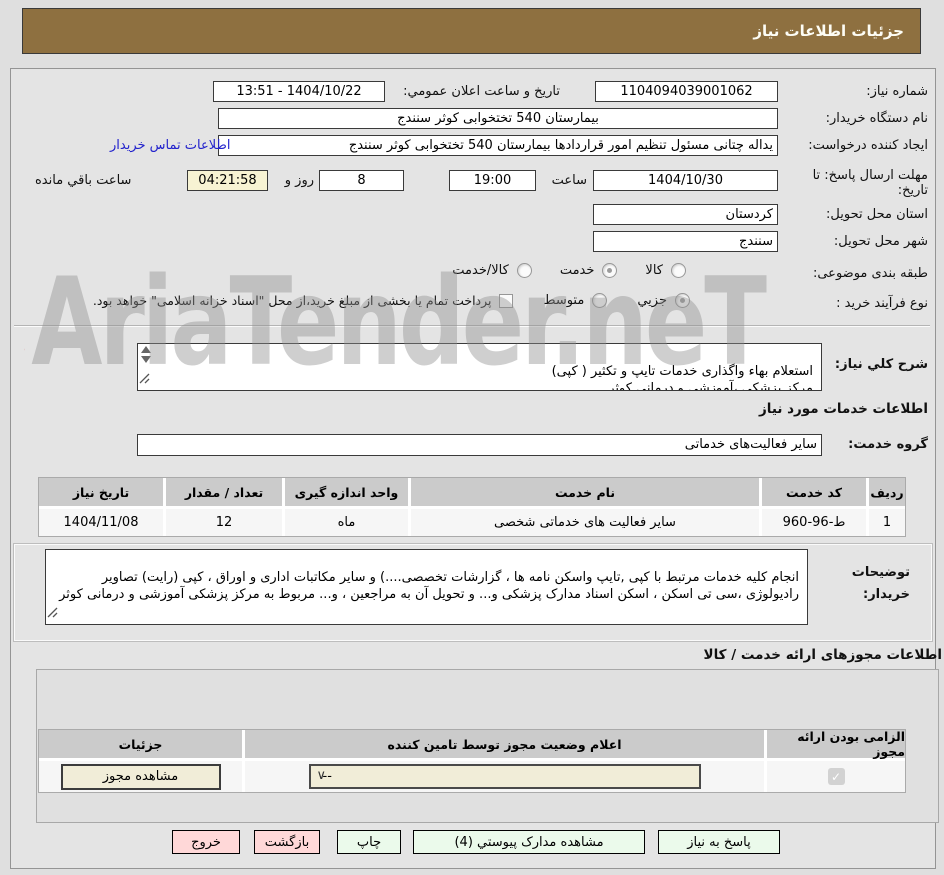 The width and height of the screenshot is (944, 875). What do you see at coordinates (287, 842) in the screenshot?
I see `back-button: بازگشت` at bounding box center [287, 842].